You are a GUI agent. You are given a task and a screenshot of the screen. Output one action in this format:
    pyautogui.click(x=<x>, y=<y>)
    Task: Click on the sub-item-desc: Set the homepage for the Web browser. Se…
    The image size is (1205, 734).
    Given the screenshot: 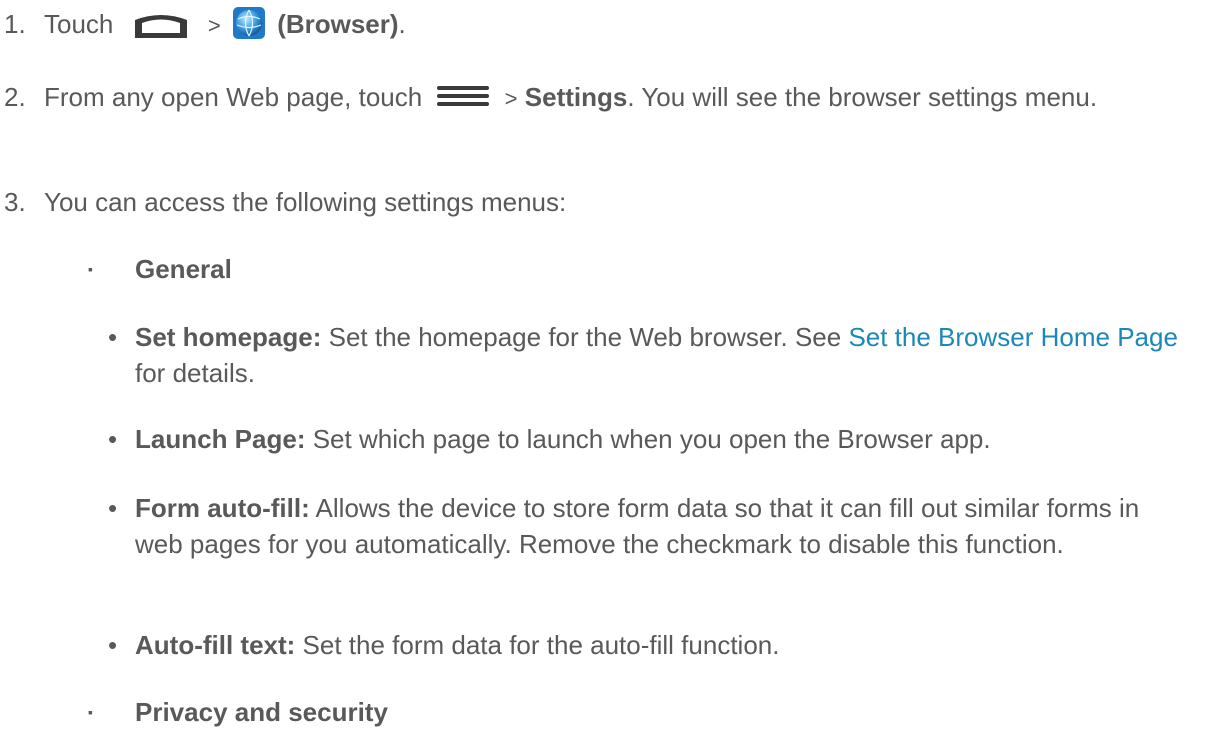 What is the action you would take?
    pyautogui.click(x=585, y=337)
    